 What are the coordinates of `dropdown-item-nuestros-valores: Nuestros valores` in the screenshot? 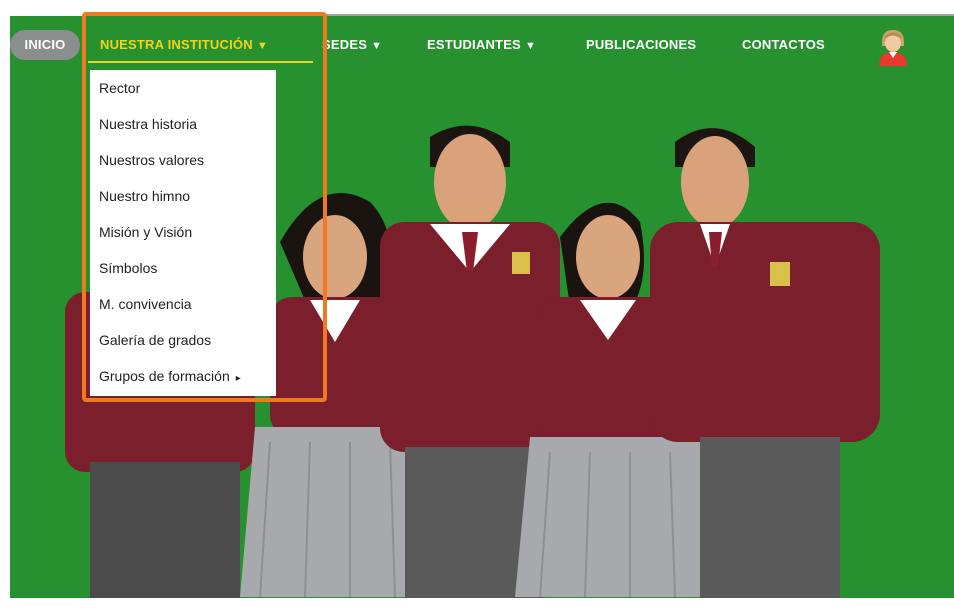 It's located at (183, 160).